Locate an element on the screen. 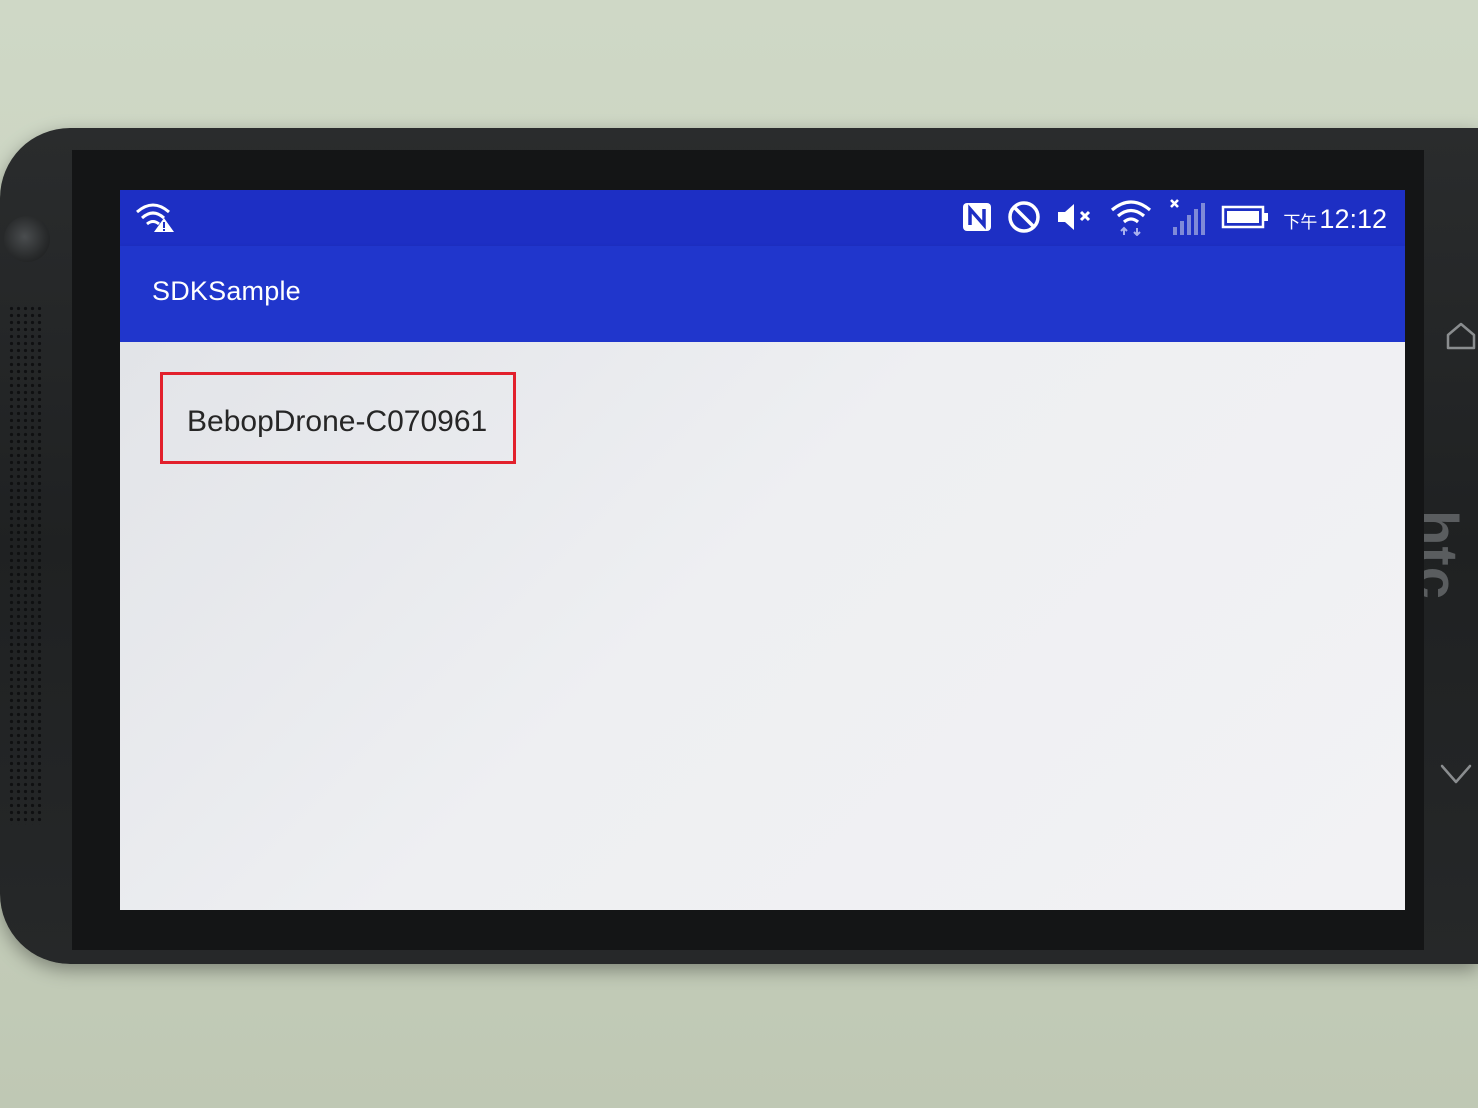  device-name-label: BebopDrone-C070961 is located at coordinates (337, 421).